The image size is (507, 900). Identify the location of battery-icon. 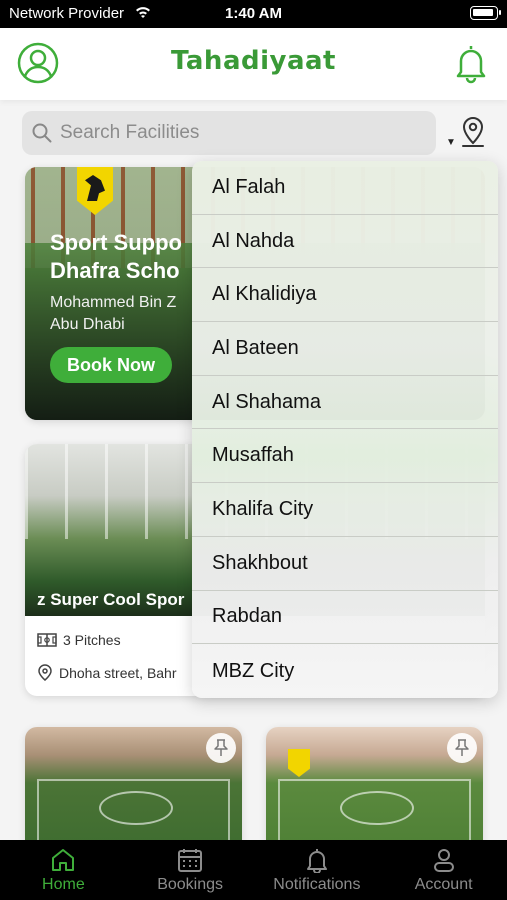
(485, 13).